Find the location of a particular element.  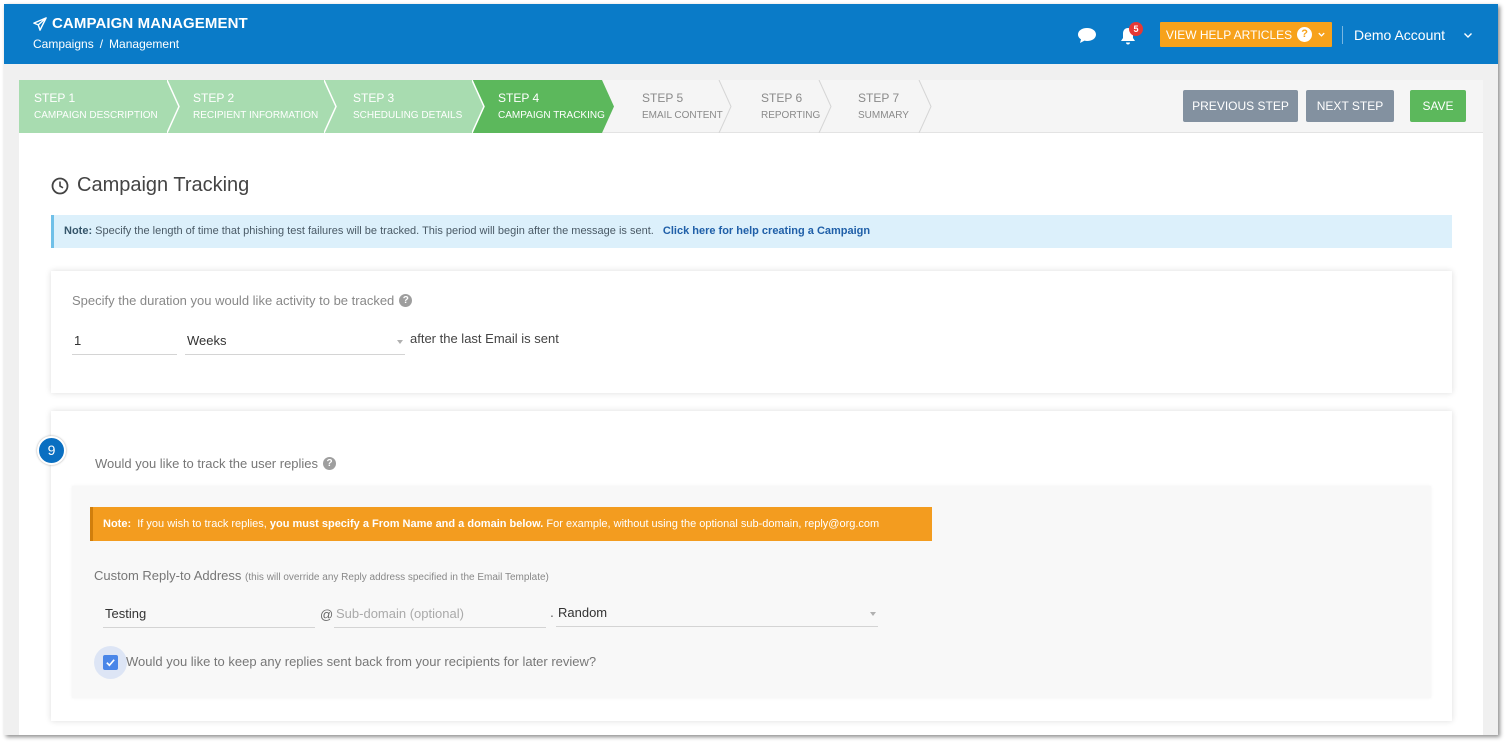

section-title: Campaign Tracking is located at coordinates (150, 185).